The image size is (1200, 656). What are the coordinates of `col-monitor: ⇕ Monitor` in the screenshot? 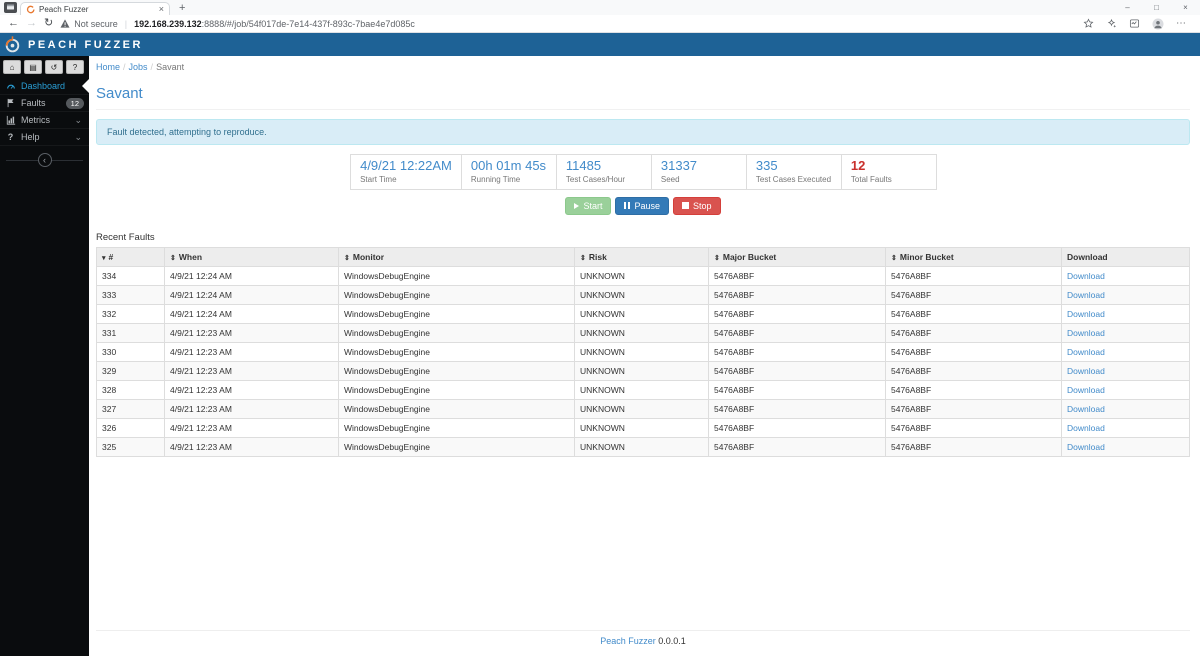 It's located at (456, 256).